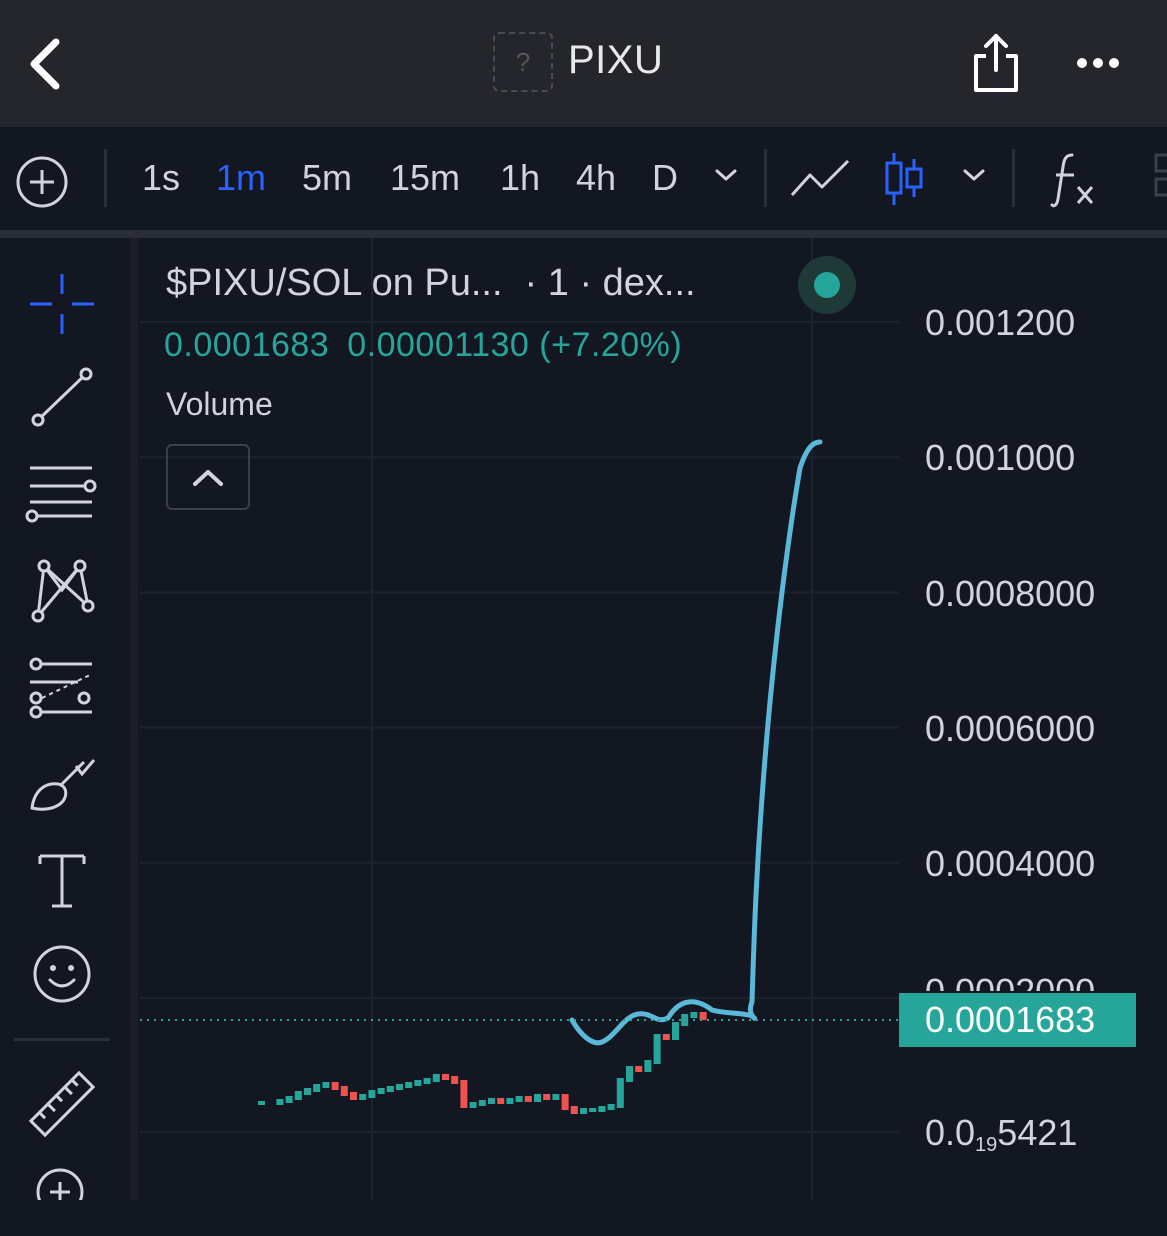  What do you see at coordinates (616, 60) in the screenshot?
I see `page-title: PIXU` at bounding box center [616, 60].